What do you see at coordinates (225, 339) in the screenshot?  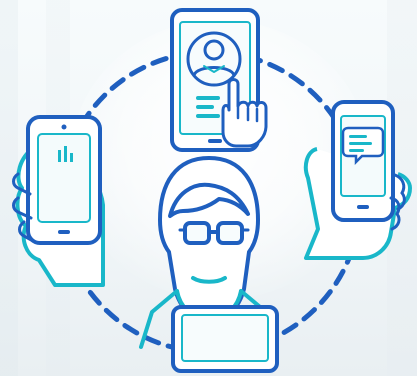 I see `laptop-icon` at bounding box center [225, 339].